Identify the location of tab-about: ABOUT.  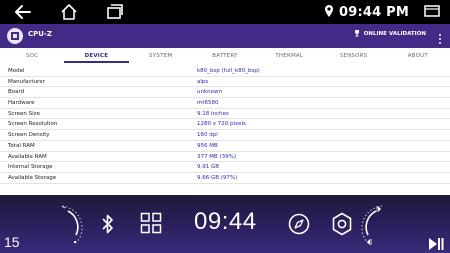
(418, 55).